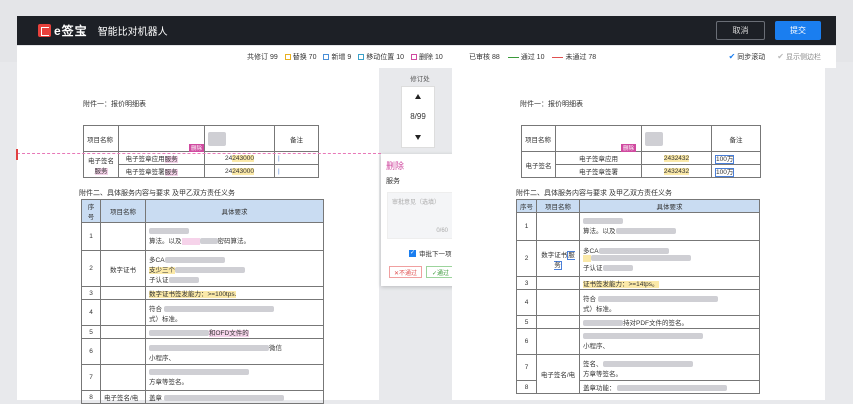 The height and width of the screenshot is (404, 853). Describe the element at coordinates (300, 57) in the screenshot. I see `filter-replace: 替换 70` at that location.